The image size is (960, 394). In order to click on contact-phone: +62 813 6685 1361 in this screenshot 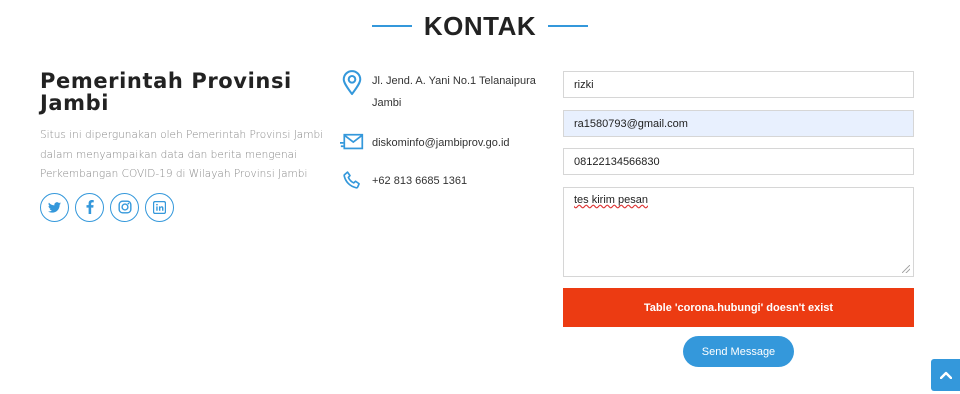, I will do `click(445, 181)`.